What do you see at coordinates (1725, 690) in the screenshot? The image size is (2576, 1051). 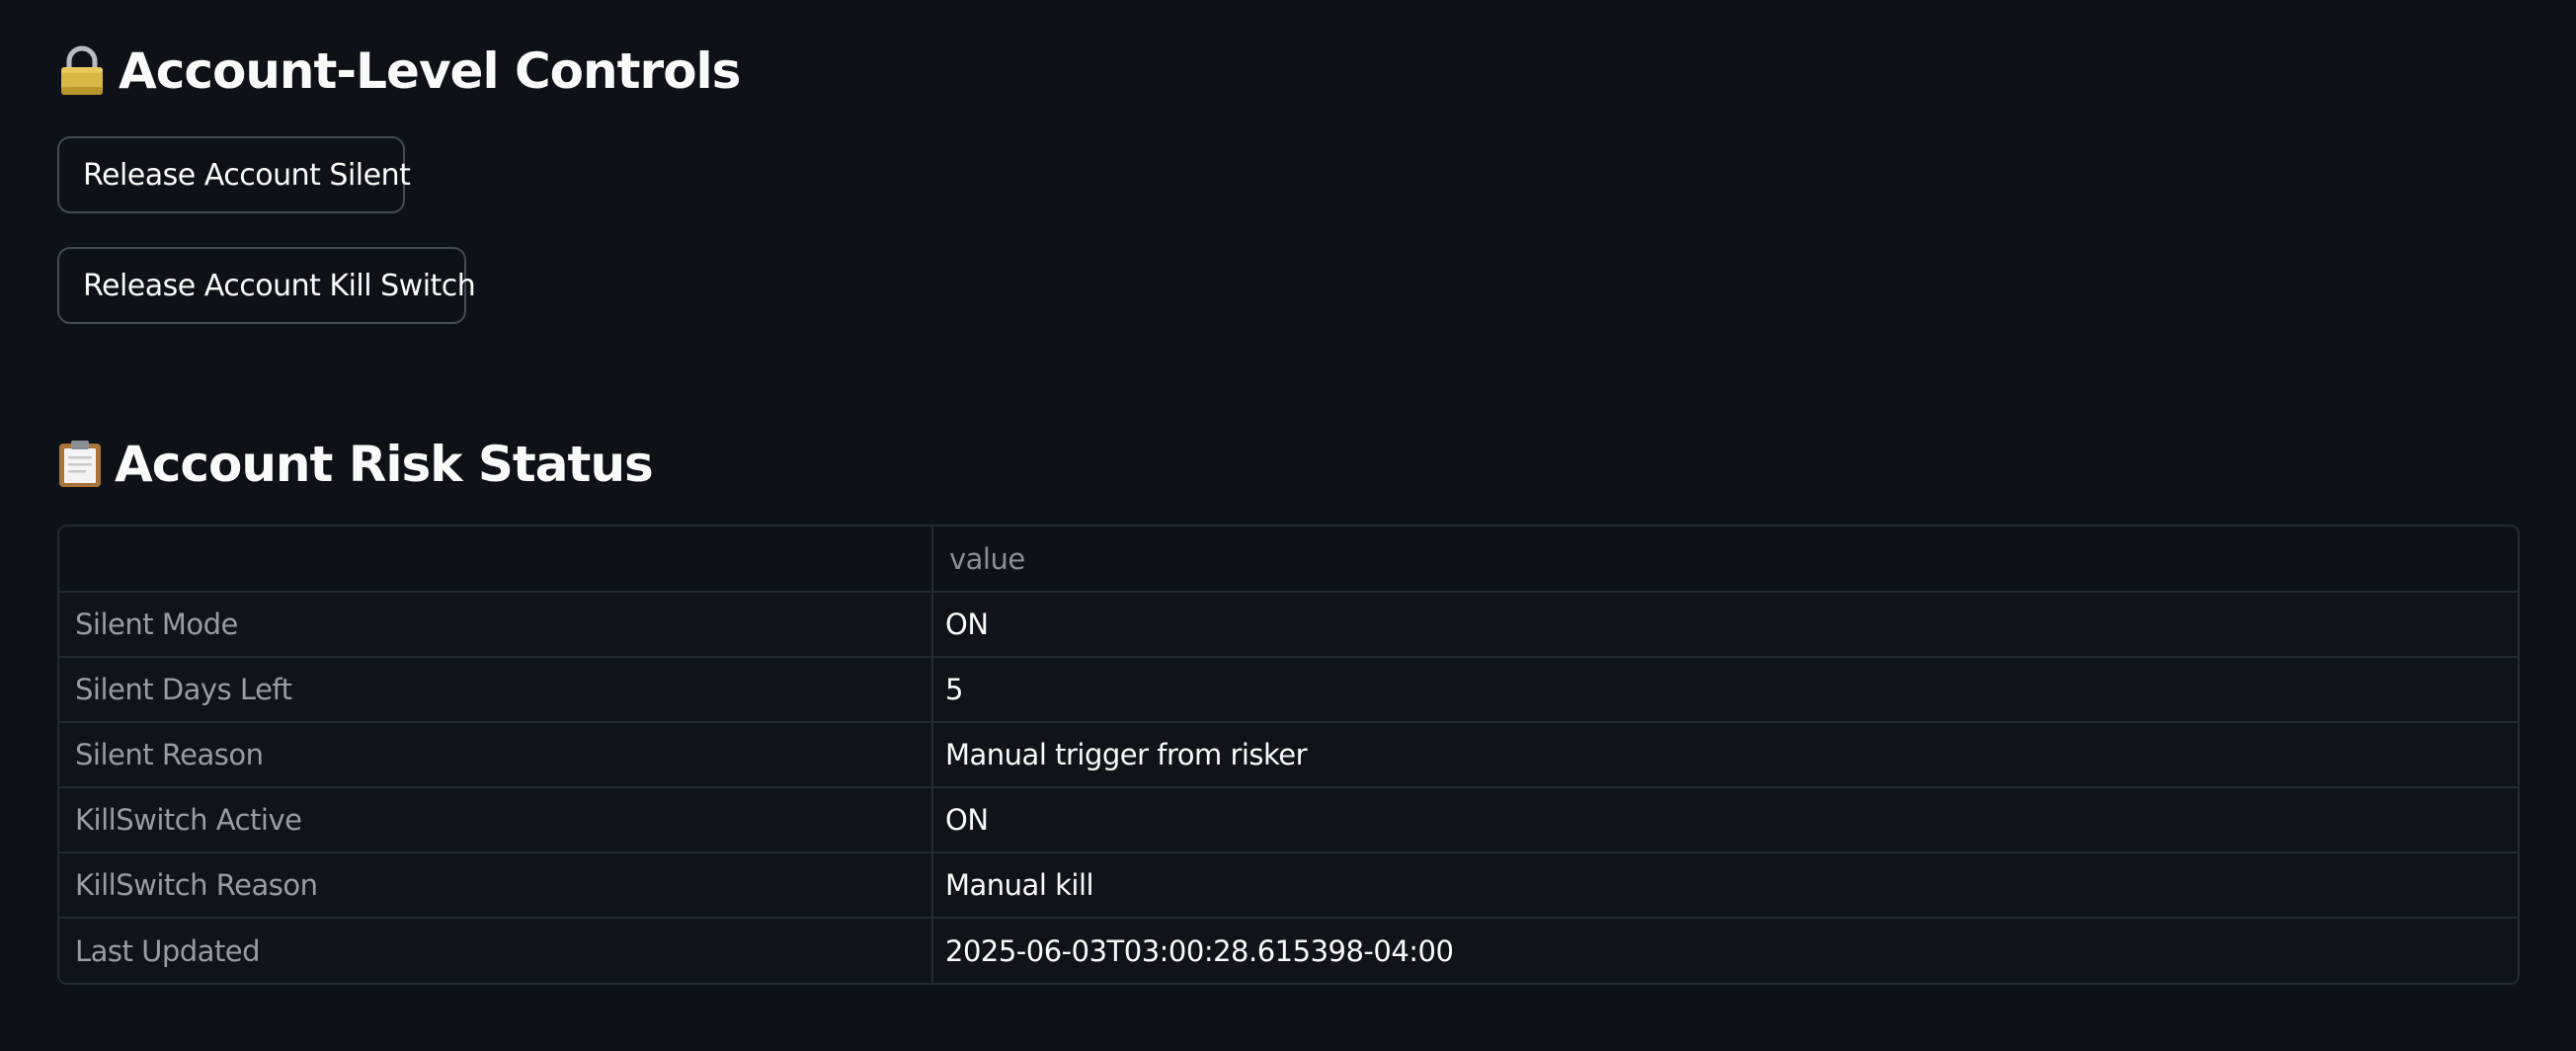 I see `row-value: 5` at bounding box center [1725, 690].